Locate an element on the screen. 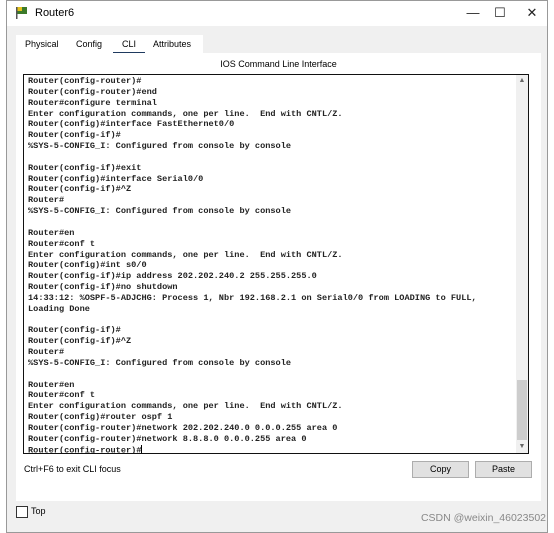  tab-physical: Physical is located at coordinates (42, 44).